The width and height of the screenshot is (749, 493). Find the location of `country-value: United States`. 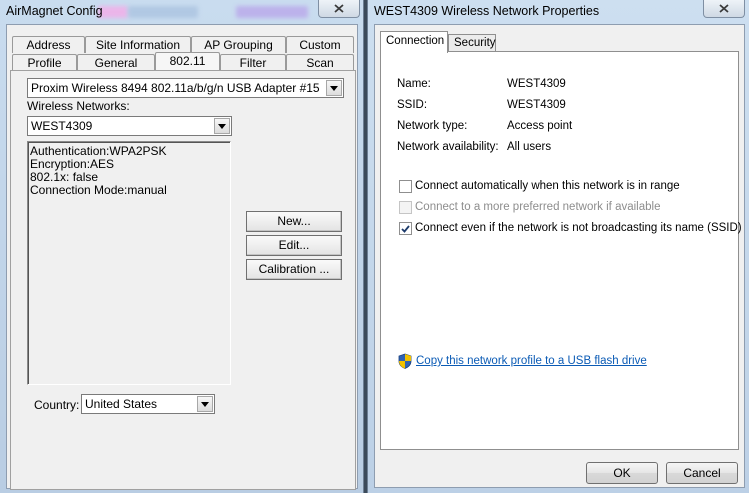

country-value: United States is located at coordinates (121, 404).